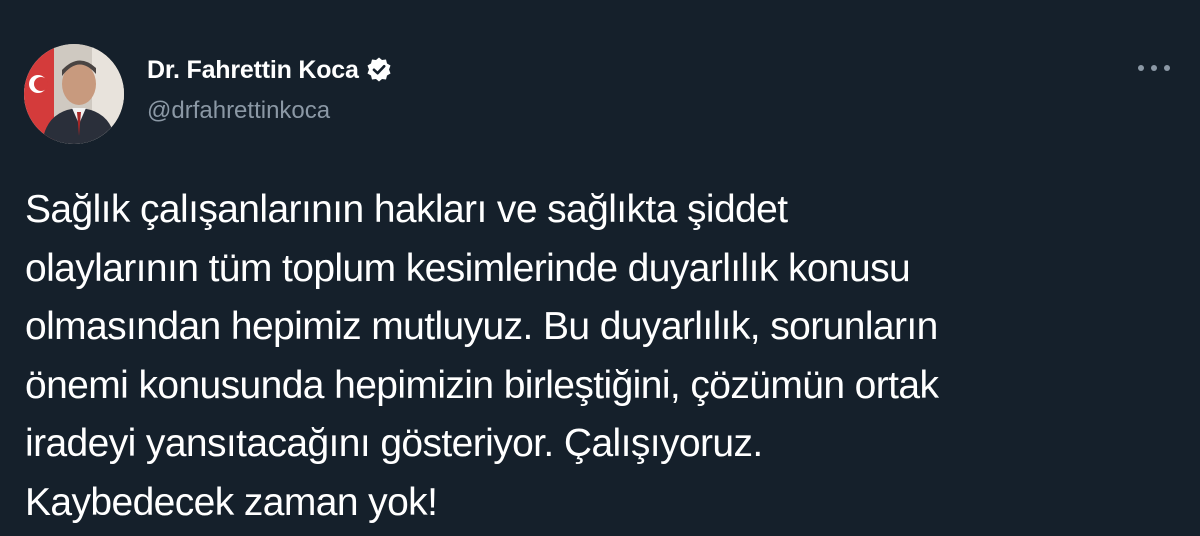 Image resolution: width=1200 pixels, height=536 pixels. I want to click on more-options-icon, so click(1154, 68).